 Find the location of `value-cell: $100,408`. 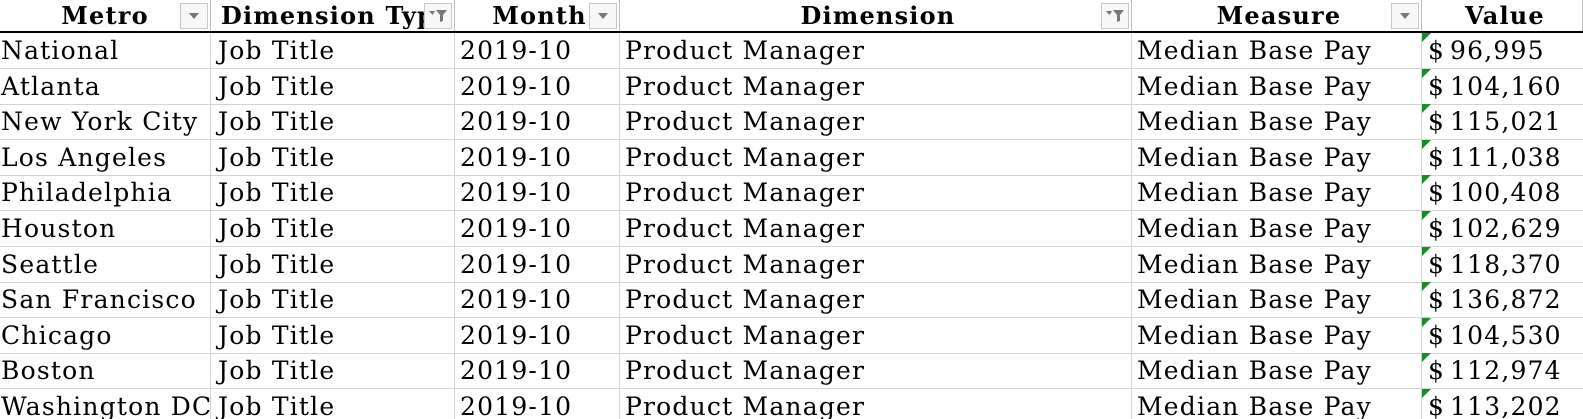

value-cell: $100,408 is located at coordinates (1502, 192).